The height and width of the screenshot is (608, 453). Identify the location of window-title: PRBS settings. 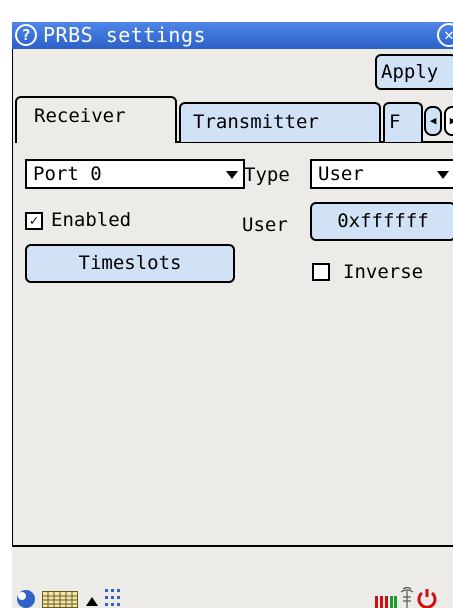
(125, 35).